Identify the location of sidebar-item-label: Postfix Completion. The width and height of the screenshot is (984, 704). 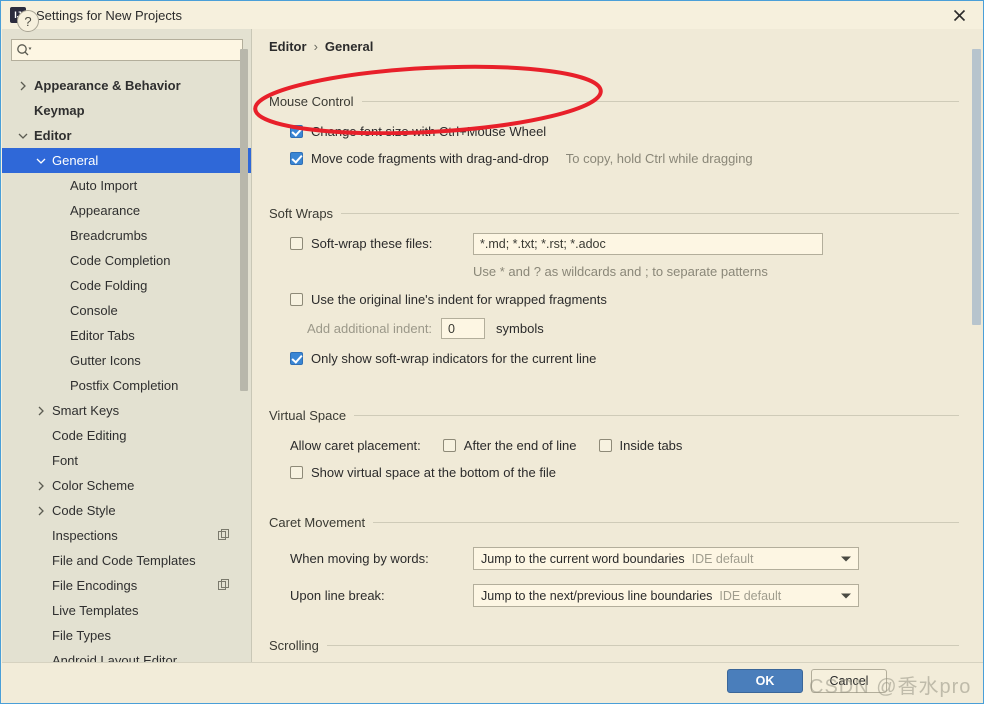
(124, 385).